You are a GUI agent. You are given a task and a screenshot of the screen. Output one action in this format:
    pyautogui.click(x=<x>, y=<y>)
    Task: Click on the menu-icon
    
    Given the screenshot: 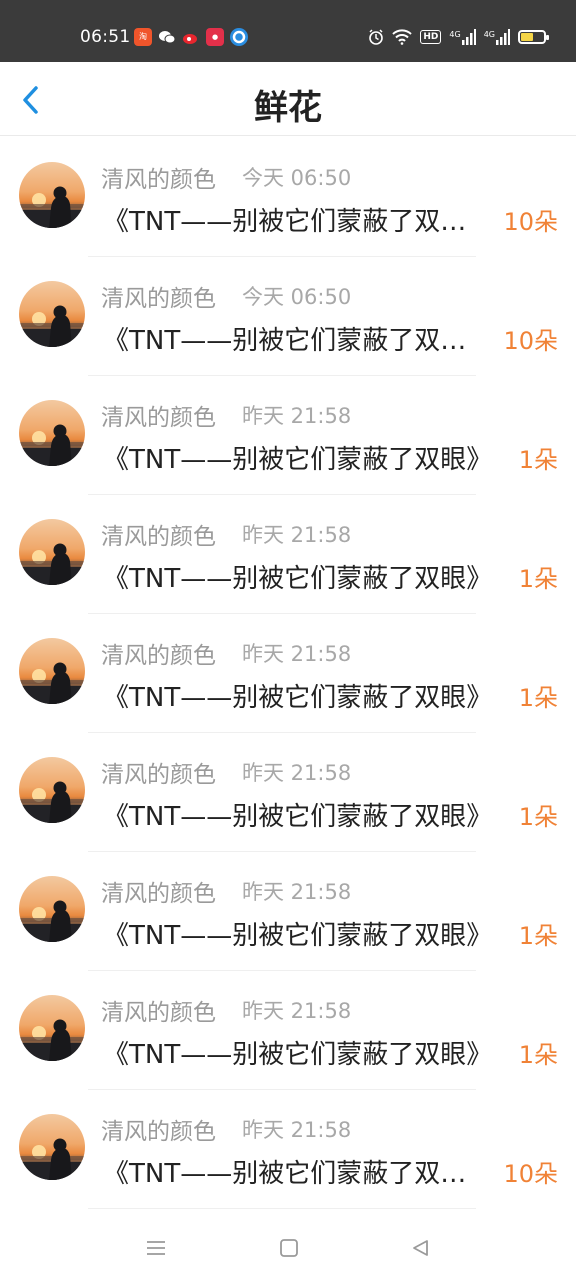 What is the action you would take?
    pyautogui.click(x=156, y=1248)
    